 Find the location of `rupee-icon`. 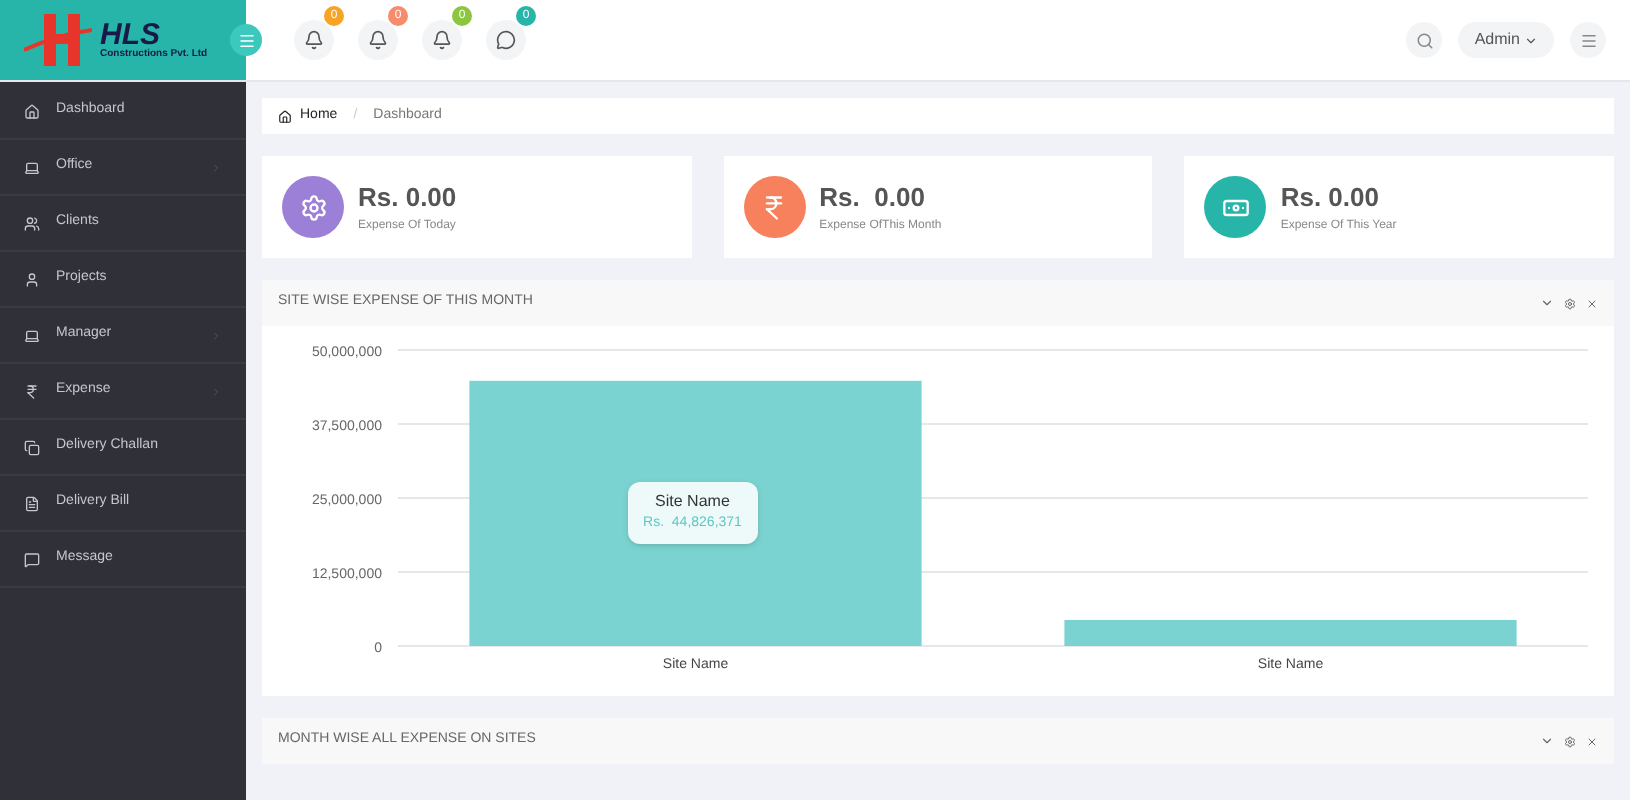

rupee-icon is located at coordinates (32, 391).